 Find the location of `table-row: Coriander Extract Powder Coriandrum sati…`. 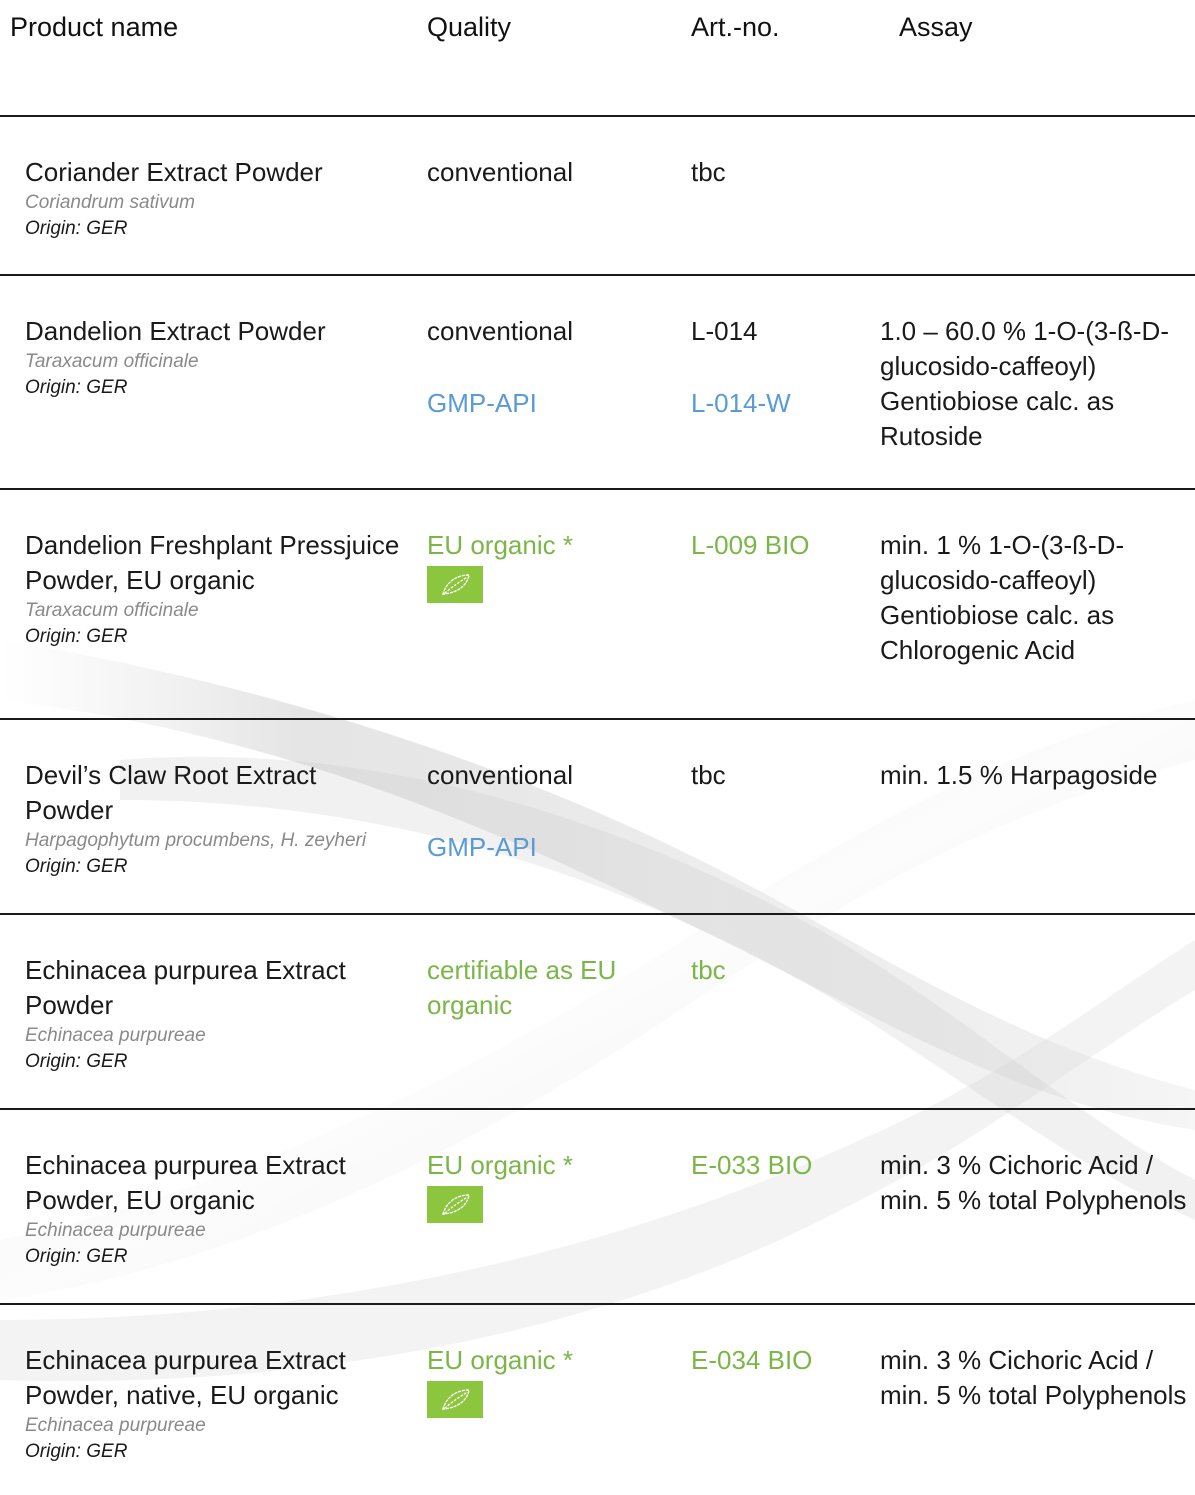

table-row: Coriander Extract Powder Coriandrum sati… is located at coordinates (597, 196).